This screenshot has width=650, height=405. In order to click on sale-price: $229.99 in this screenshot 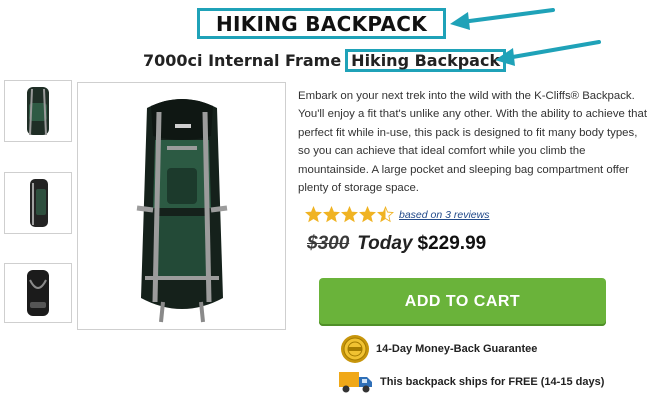, I will do `click(452, 243)`.